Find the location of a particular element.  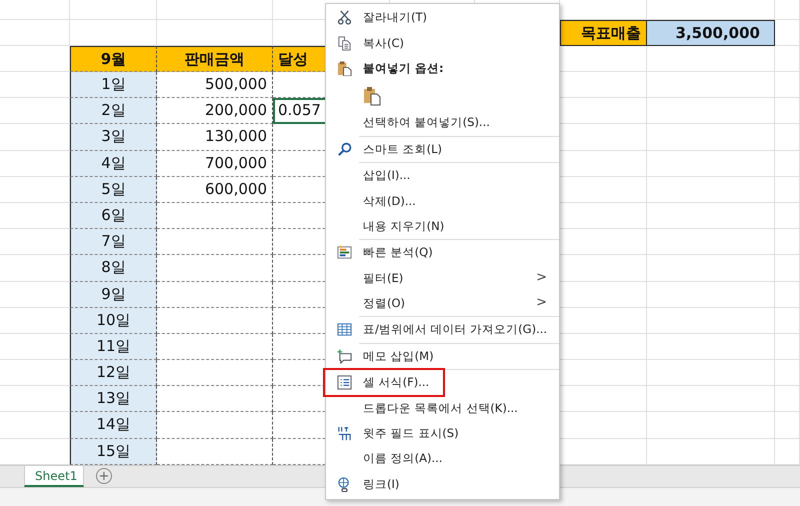

day-cell: 14일 is located at coordinates (113, 425).